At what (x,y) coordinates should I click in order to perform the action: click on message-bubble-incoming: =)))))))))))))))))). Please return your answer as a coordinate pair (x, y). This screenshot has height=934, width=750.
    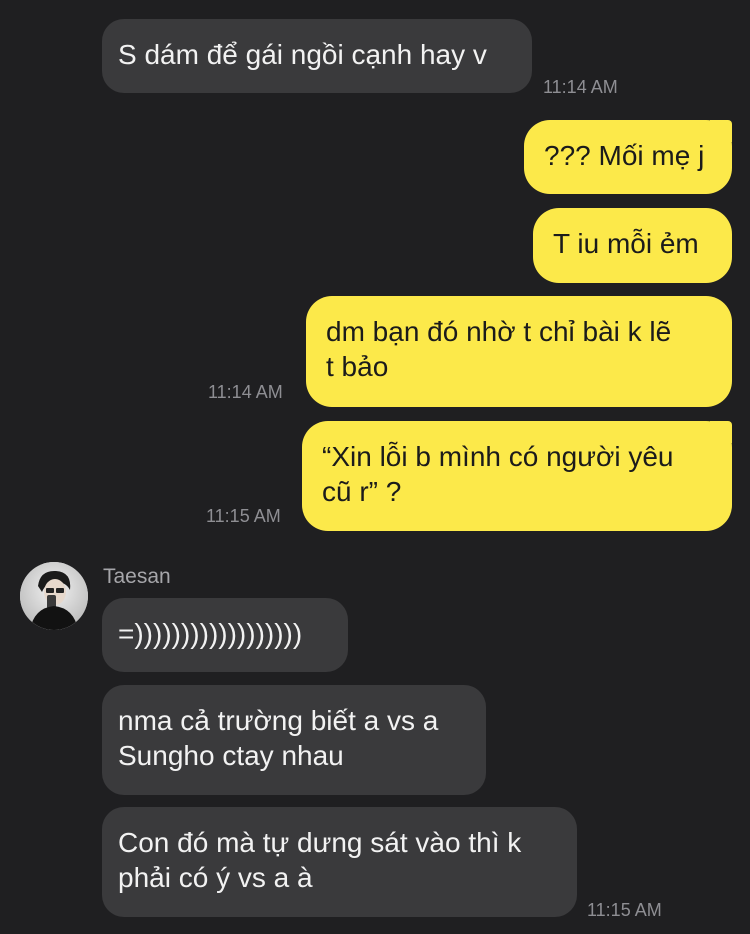
    Looking at the image, I should click on (225, 635).